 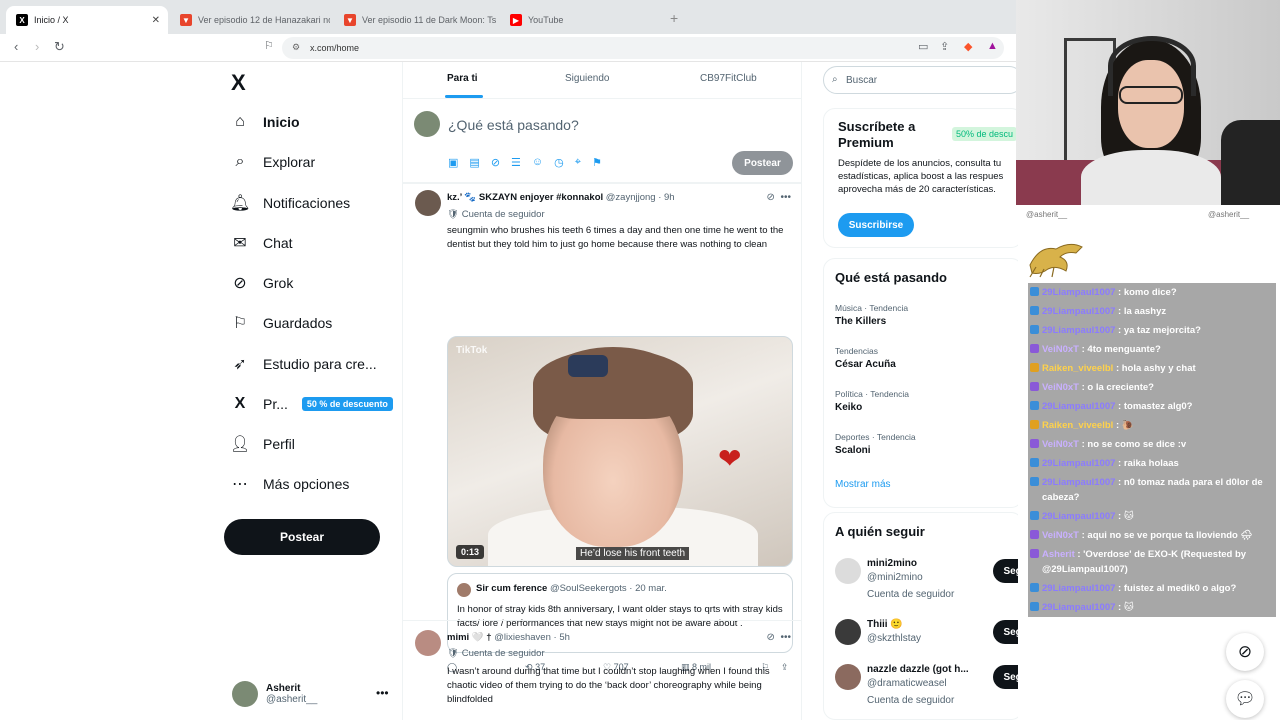 I want to click on chat-username: Asherit, so click(x=1058, y=554).